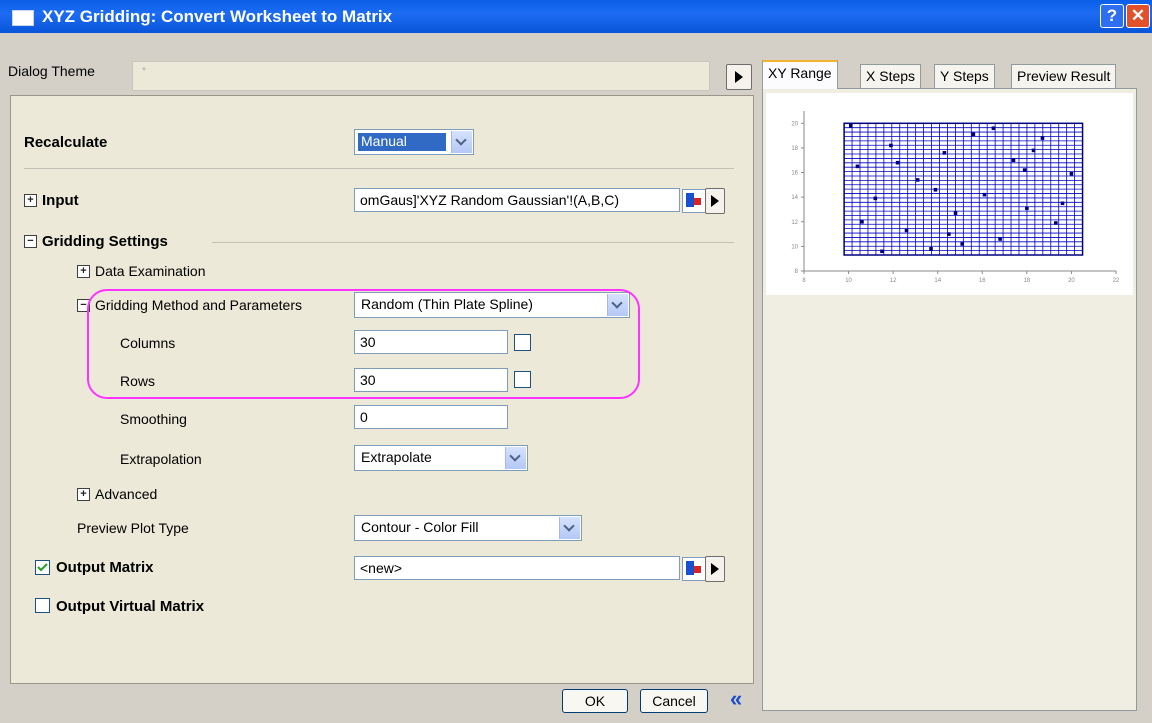 Image resolution: width=1152 pixels, height=723 pixels. What do you see at coordinates (736, 699) in the screenshot?
I see `collapse-panel-icon: «` at bounding box center [736, 699].